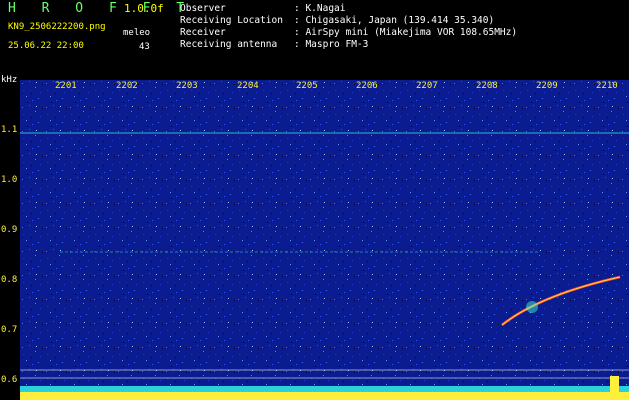 This screenshot has height=400, width=629. Describe the element at coordinates (427, 86) in the screenshot. I see `x-tick-label: 2207` at that location.